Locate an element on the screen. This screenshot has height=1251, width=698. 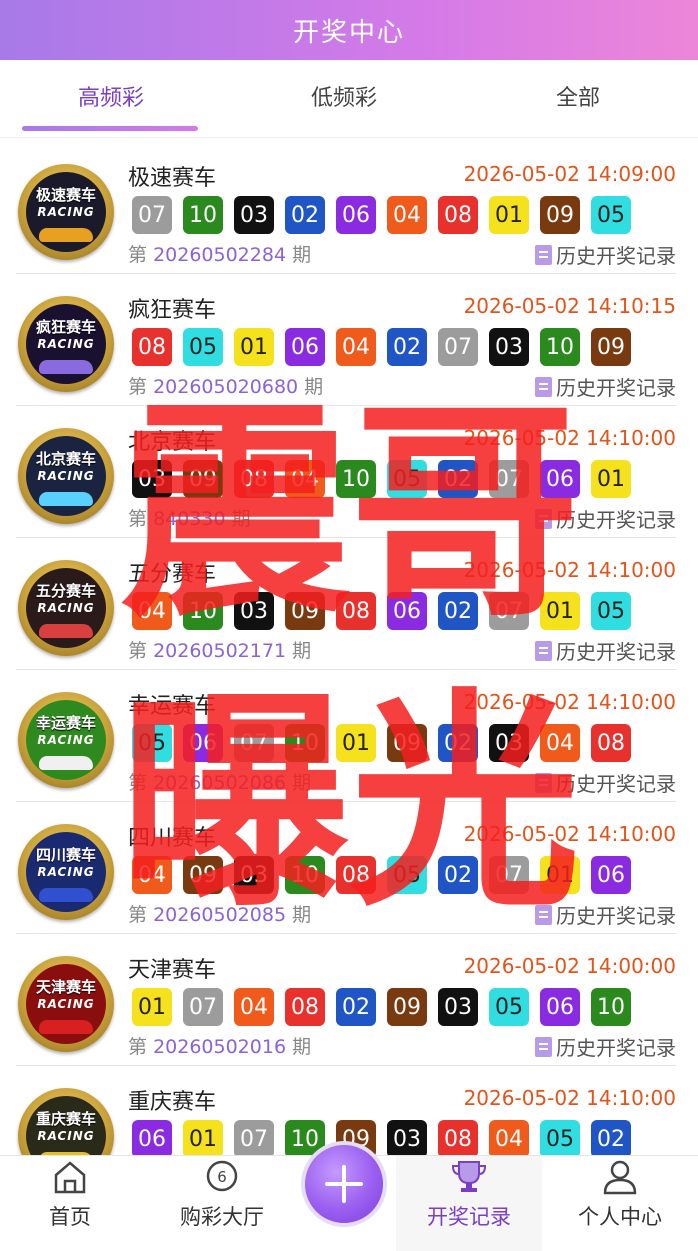
lottery-ball-icon: 6 is located at coordinates (222, 1176).